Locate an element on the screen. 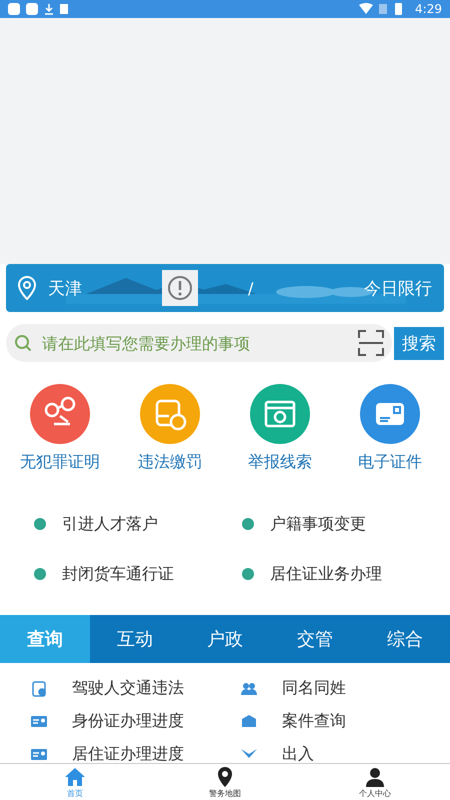 The image size is (450, 800). quick-link: 引进人才落户 is located at coordinates (110, 524).